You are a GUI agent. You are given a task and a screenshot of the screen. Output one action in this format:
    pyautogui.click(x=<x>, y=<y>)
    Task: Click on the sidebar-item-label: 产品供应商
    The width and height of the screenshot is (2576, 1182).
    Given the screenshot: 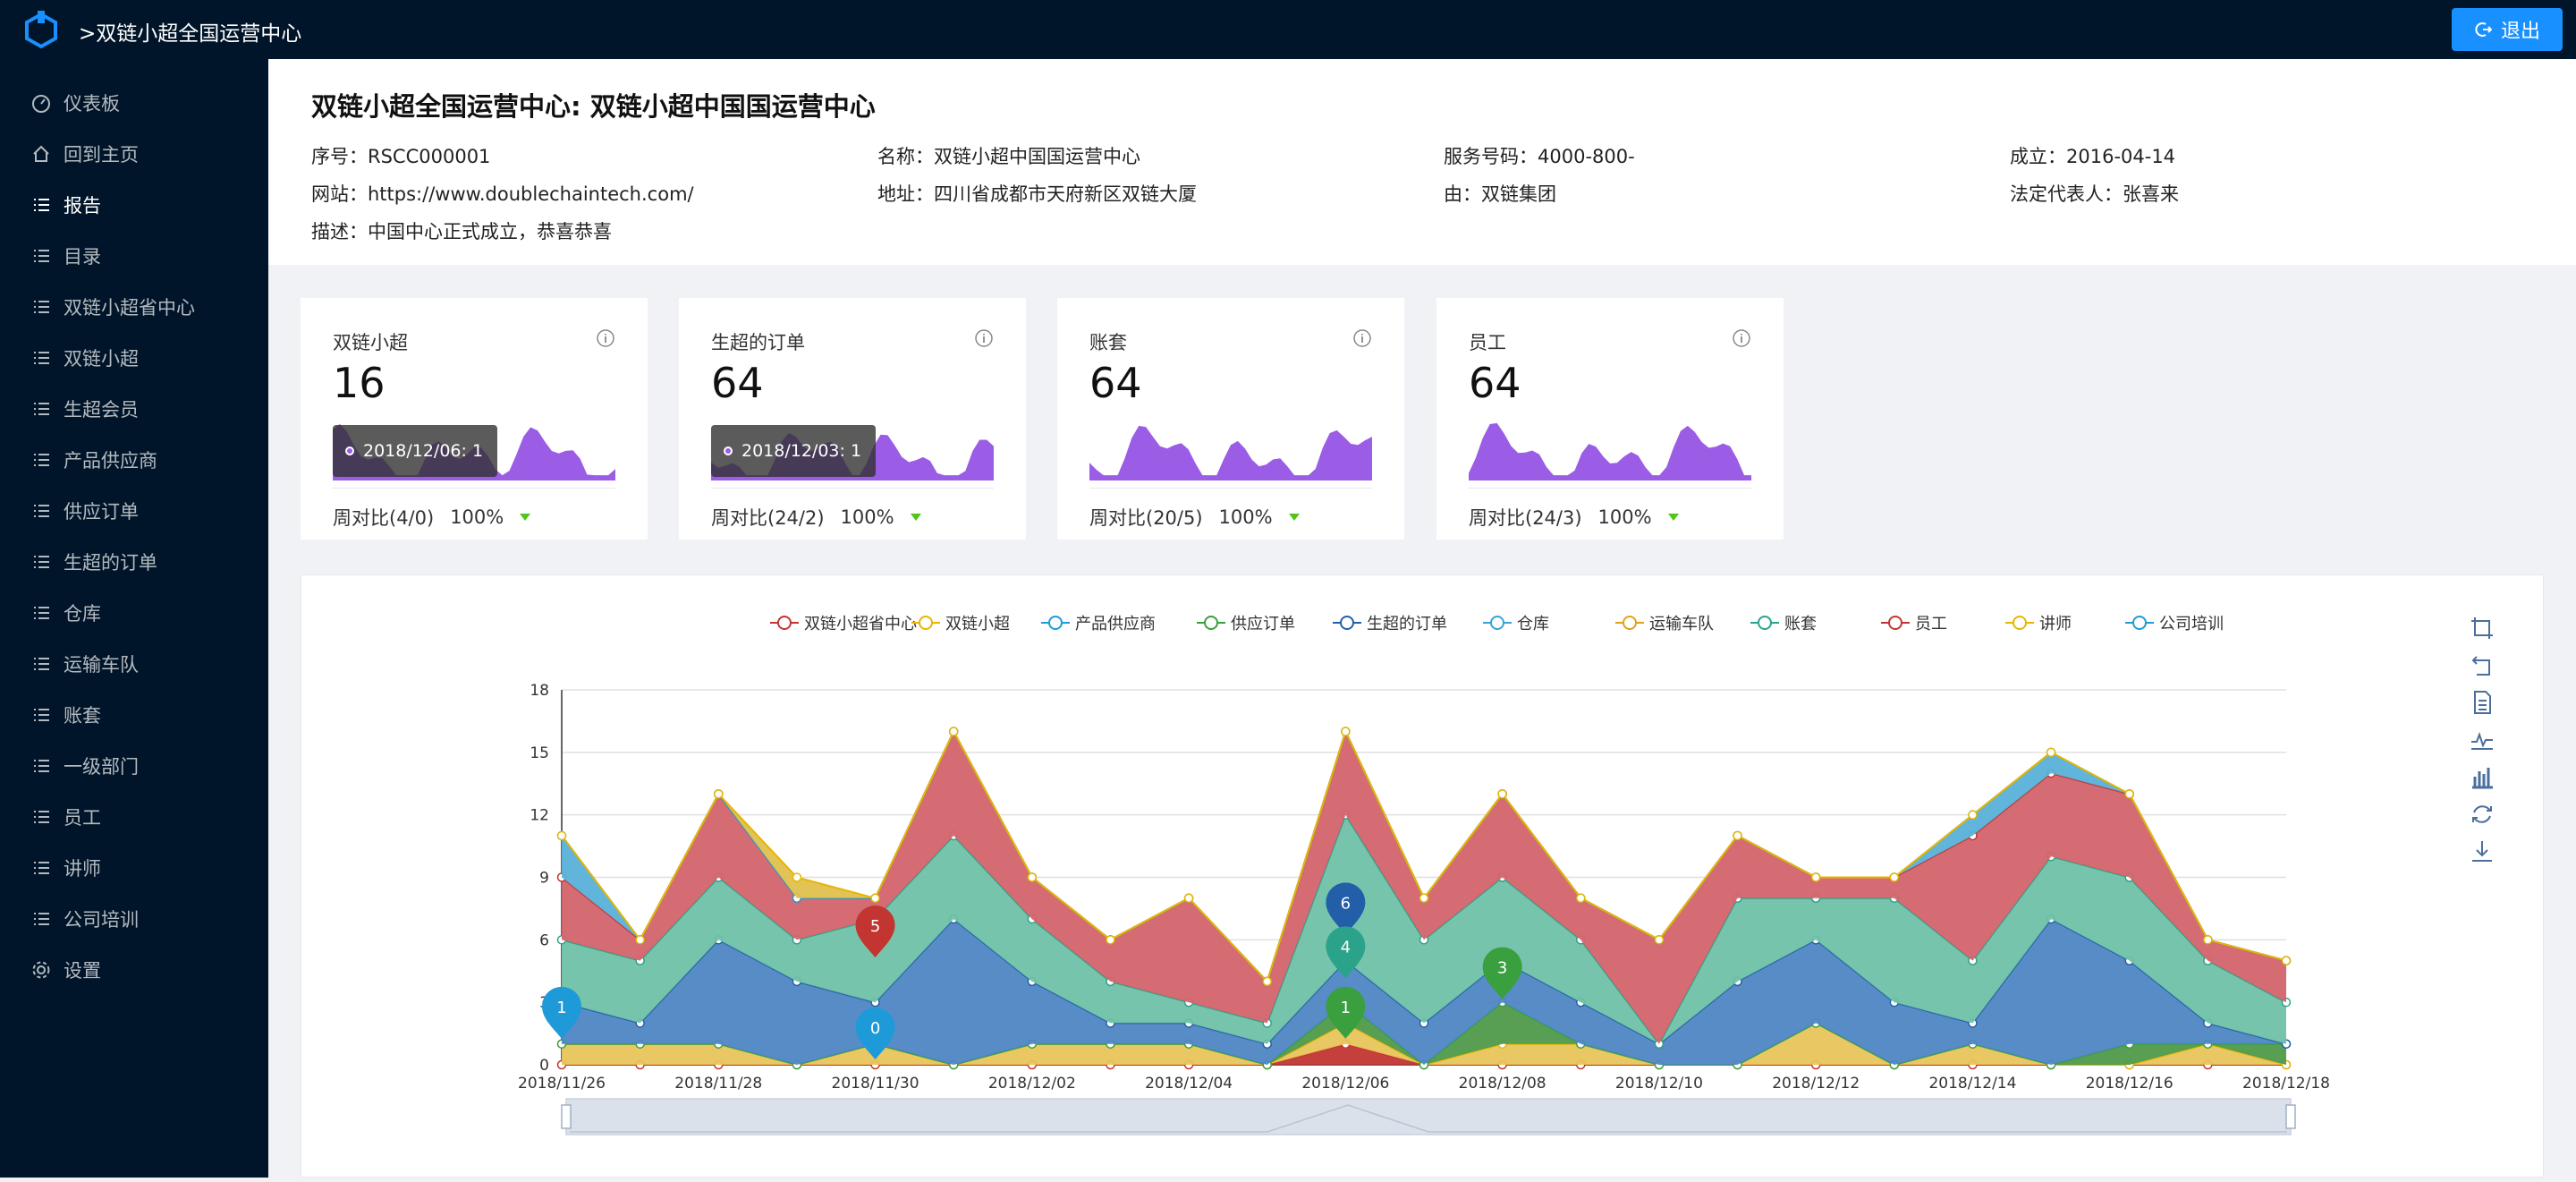 What is the action you would take?
    pyautogui.click(x=110, y=460)
    